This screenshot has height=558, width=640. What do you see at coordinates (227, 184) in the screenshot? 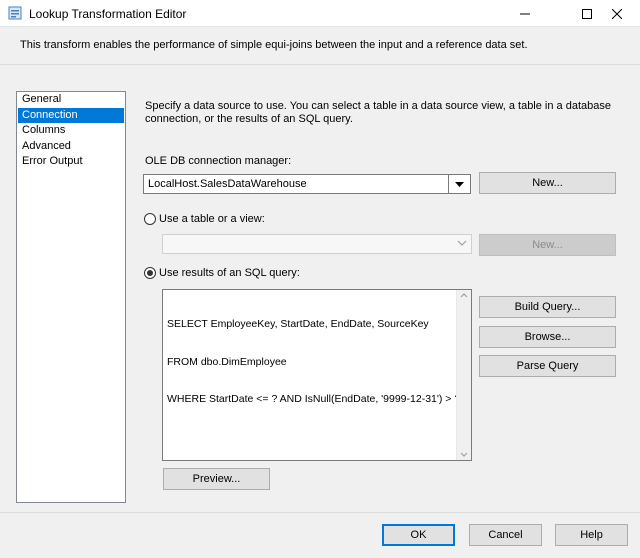
I see `oledb-connection-value: LocalHost.SalesDataWarehouse` at bounding box center [227, 184].